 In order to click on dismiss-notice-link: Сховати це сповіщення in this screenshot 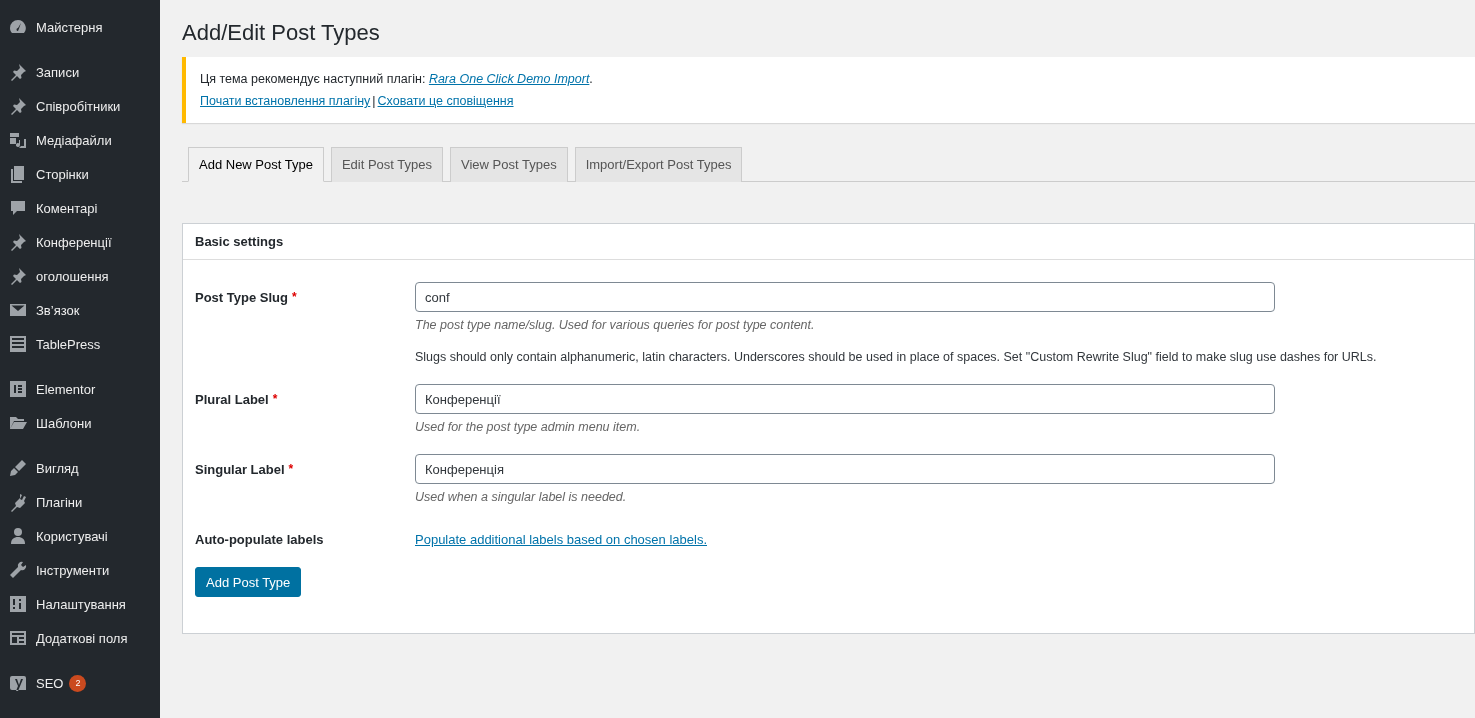, I will do `click(445, 101)`.